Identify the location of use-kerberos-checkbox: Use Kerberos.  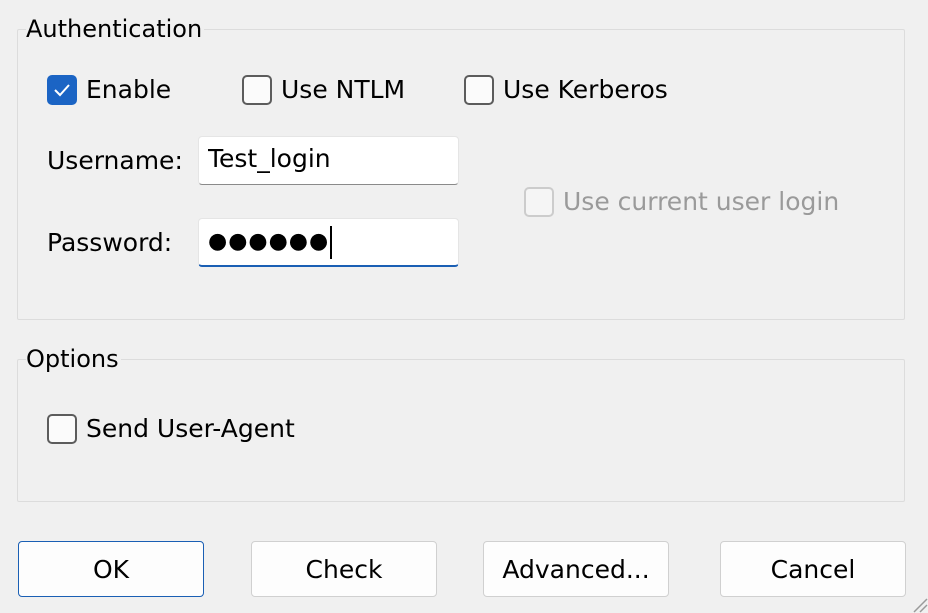
(566, 90).